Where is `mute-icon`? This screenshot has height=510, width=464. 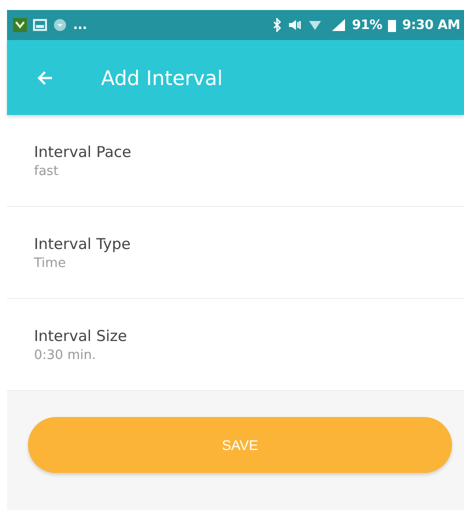
mute-icon is located at coordinates (295, 25).